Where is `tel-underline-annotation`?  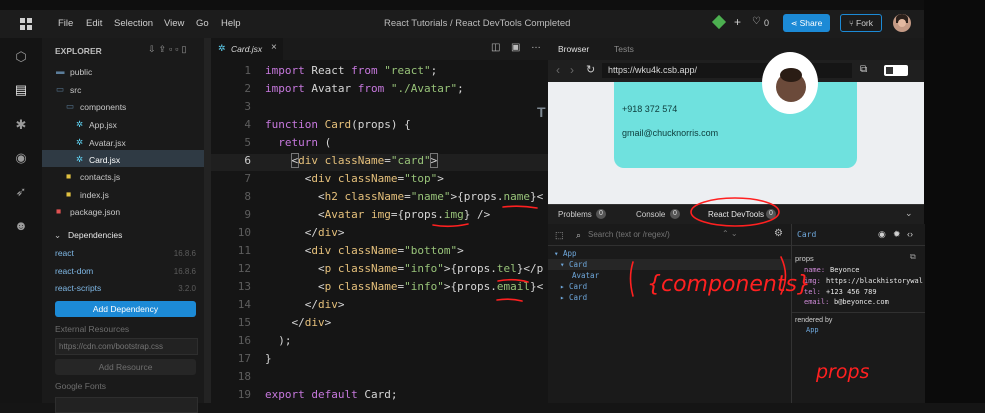
tel-underline-annotation is located at coordinates (513, 280).